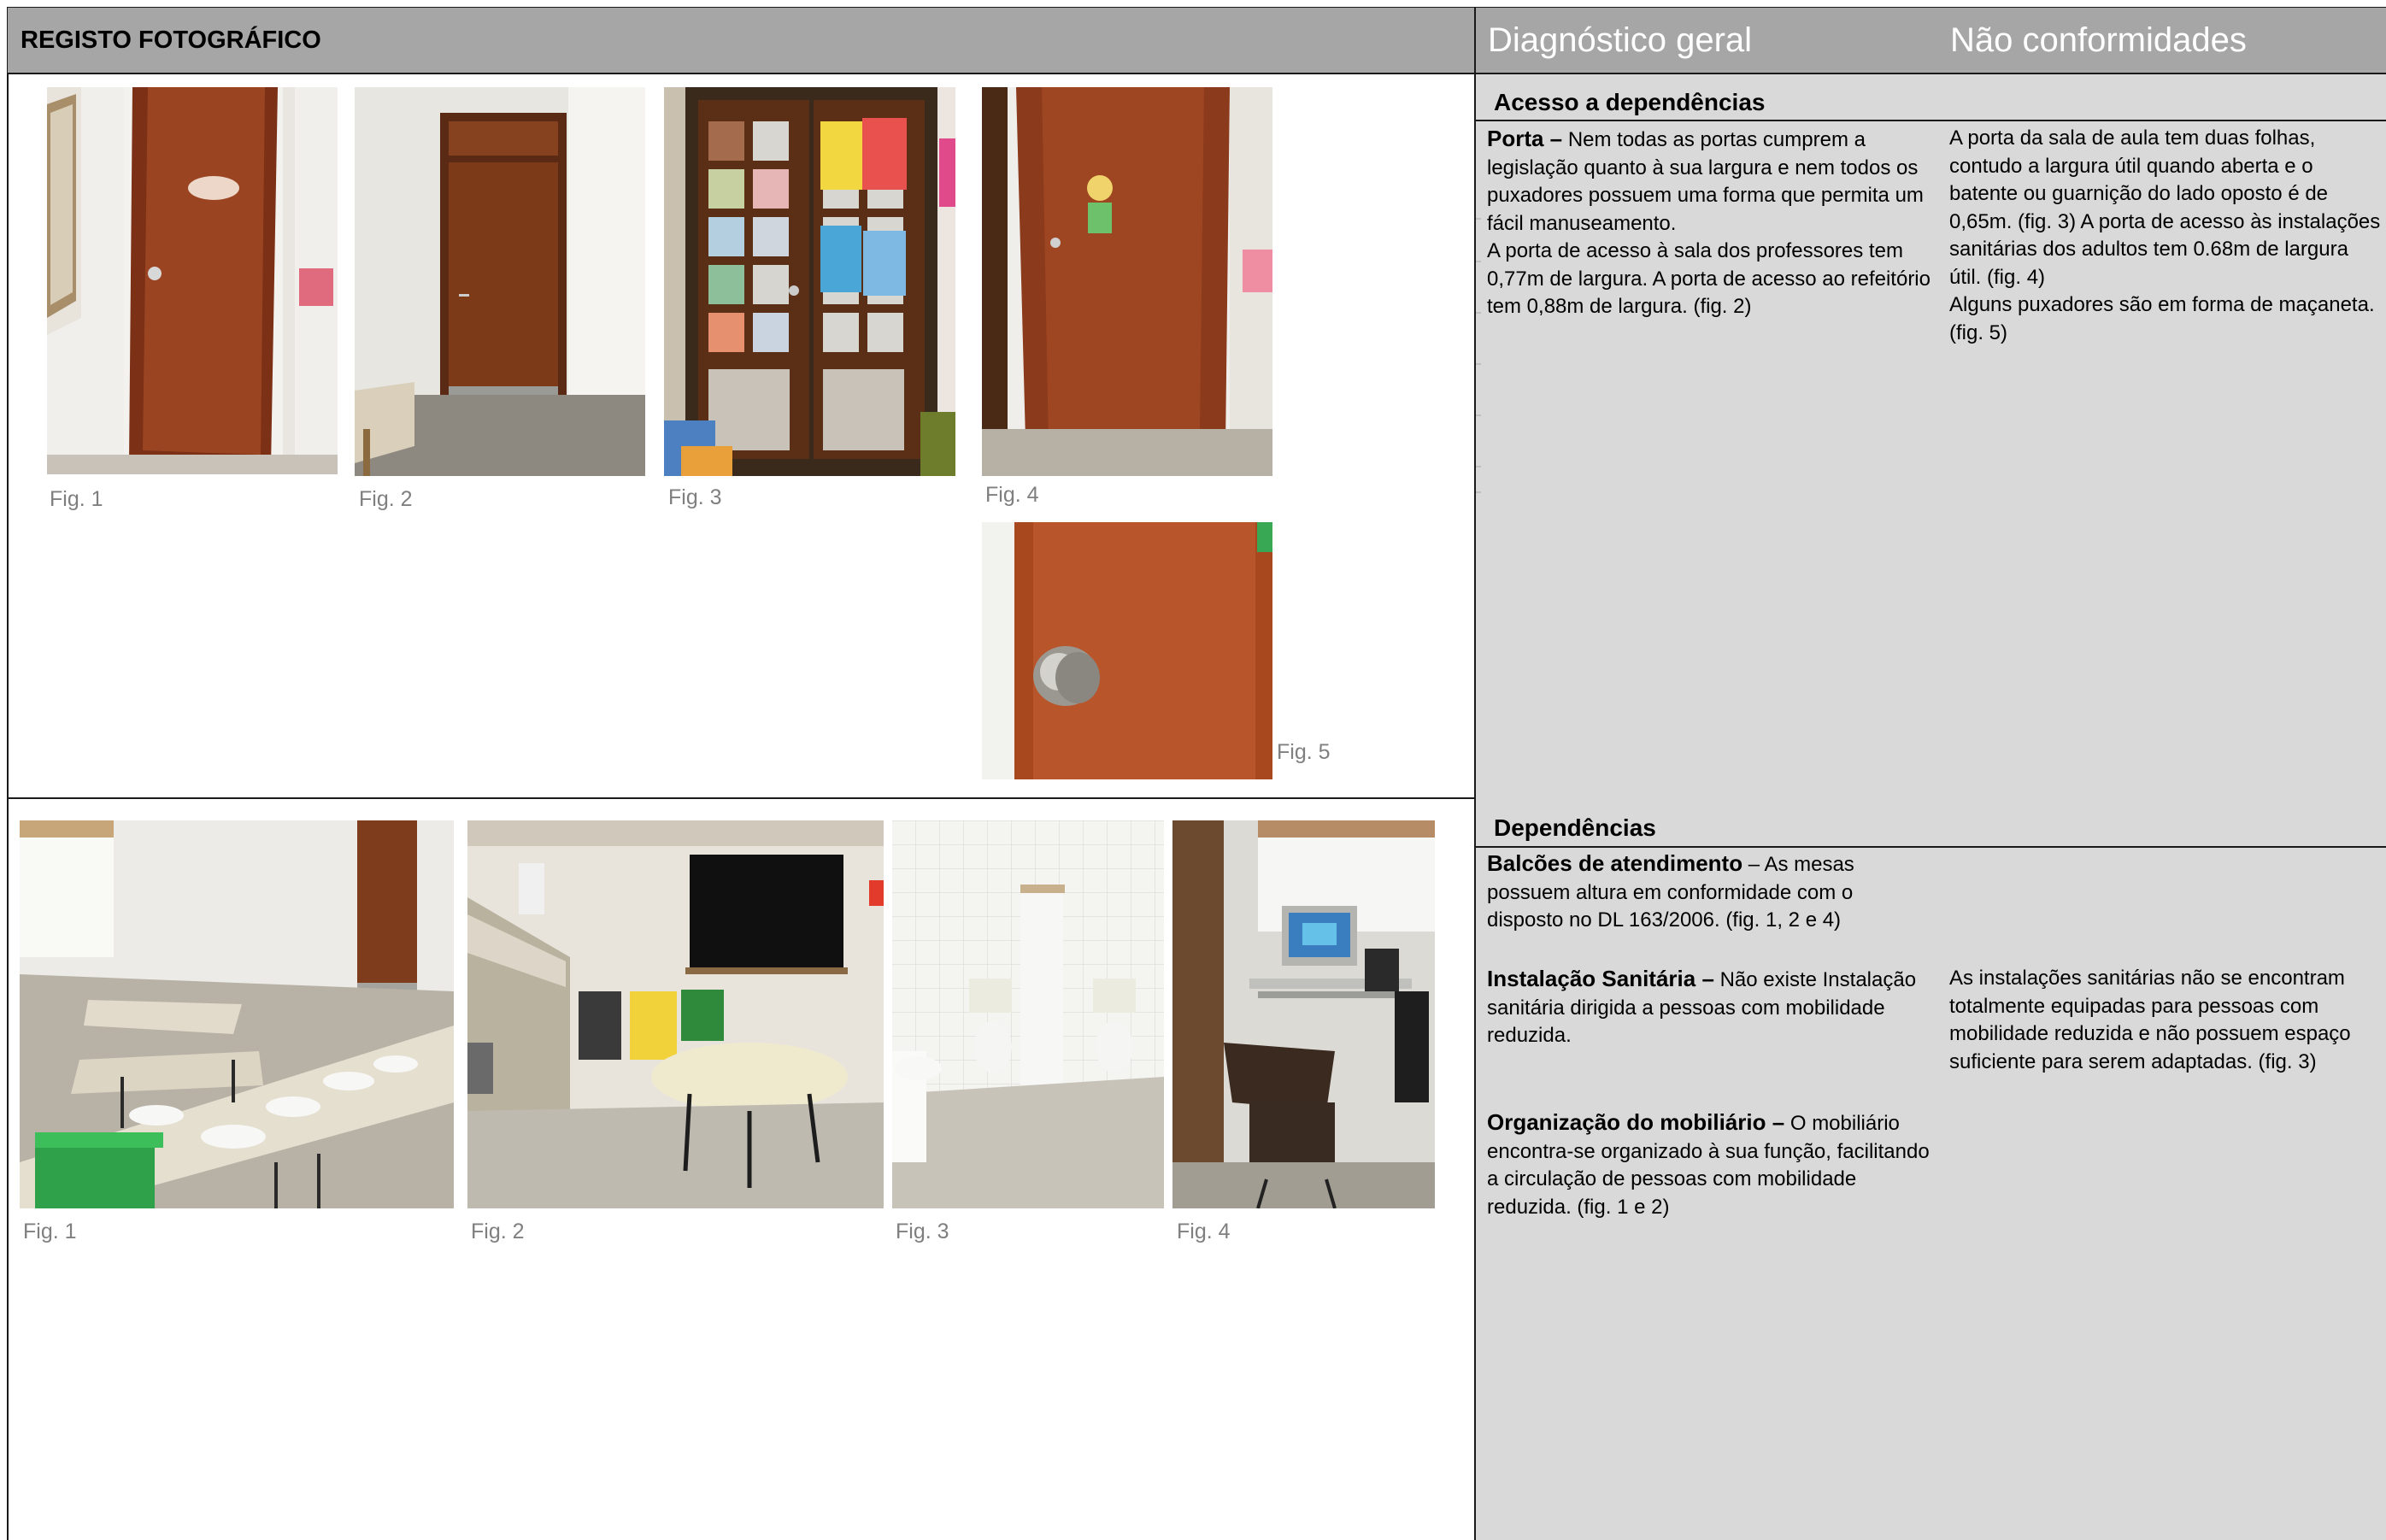 The width and height of the screenshot is (2386, 1540). I want to click on caption-s1-fig4: Fig. 4, so click(1012, 495).